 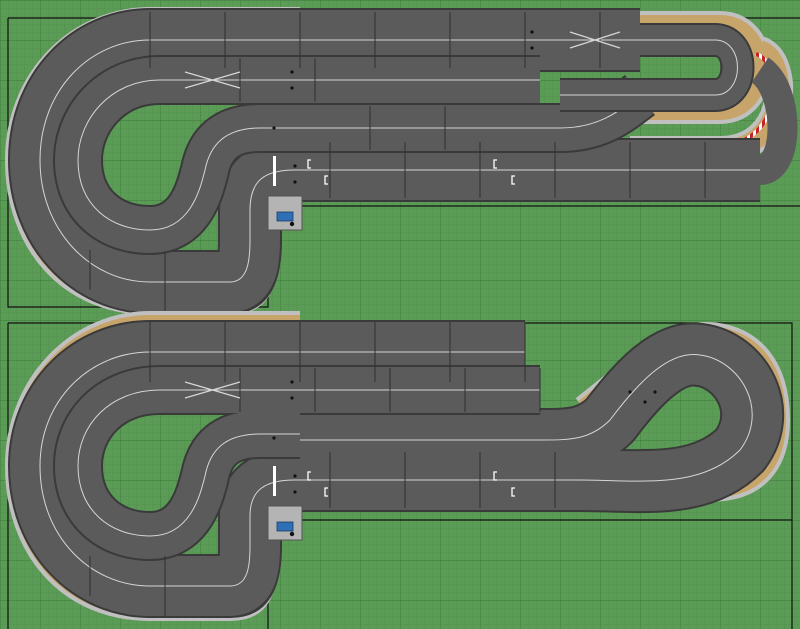 I want to click on control-unit-bottom-icon, so click(x=285, y=523).